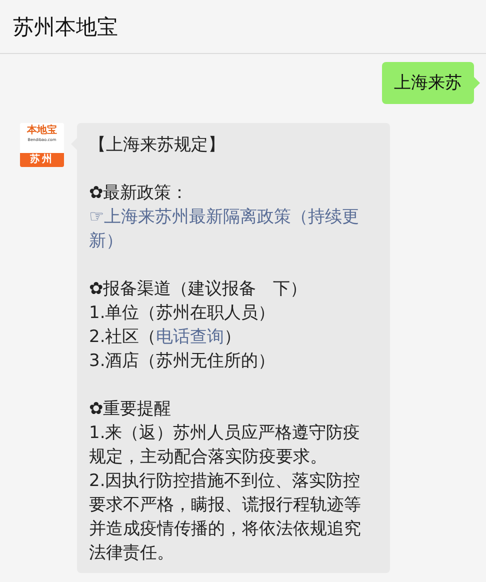  What do you see at coordinates (477, 83) in the screenshot?
I see `bubble-tail` at bounding box center [477, 83].